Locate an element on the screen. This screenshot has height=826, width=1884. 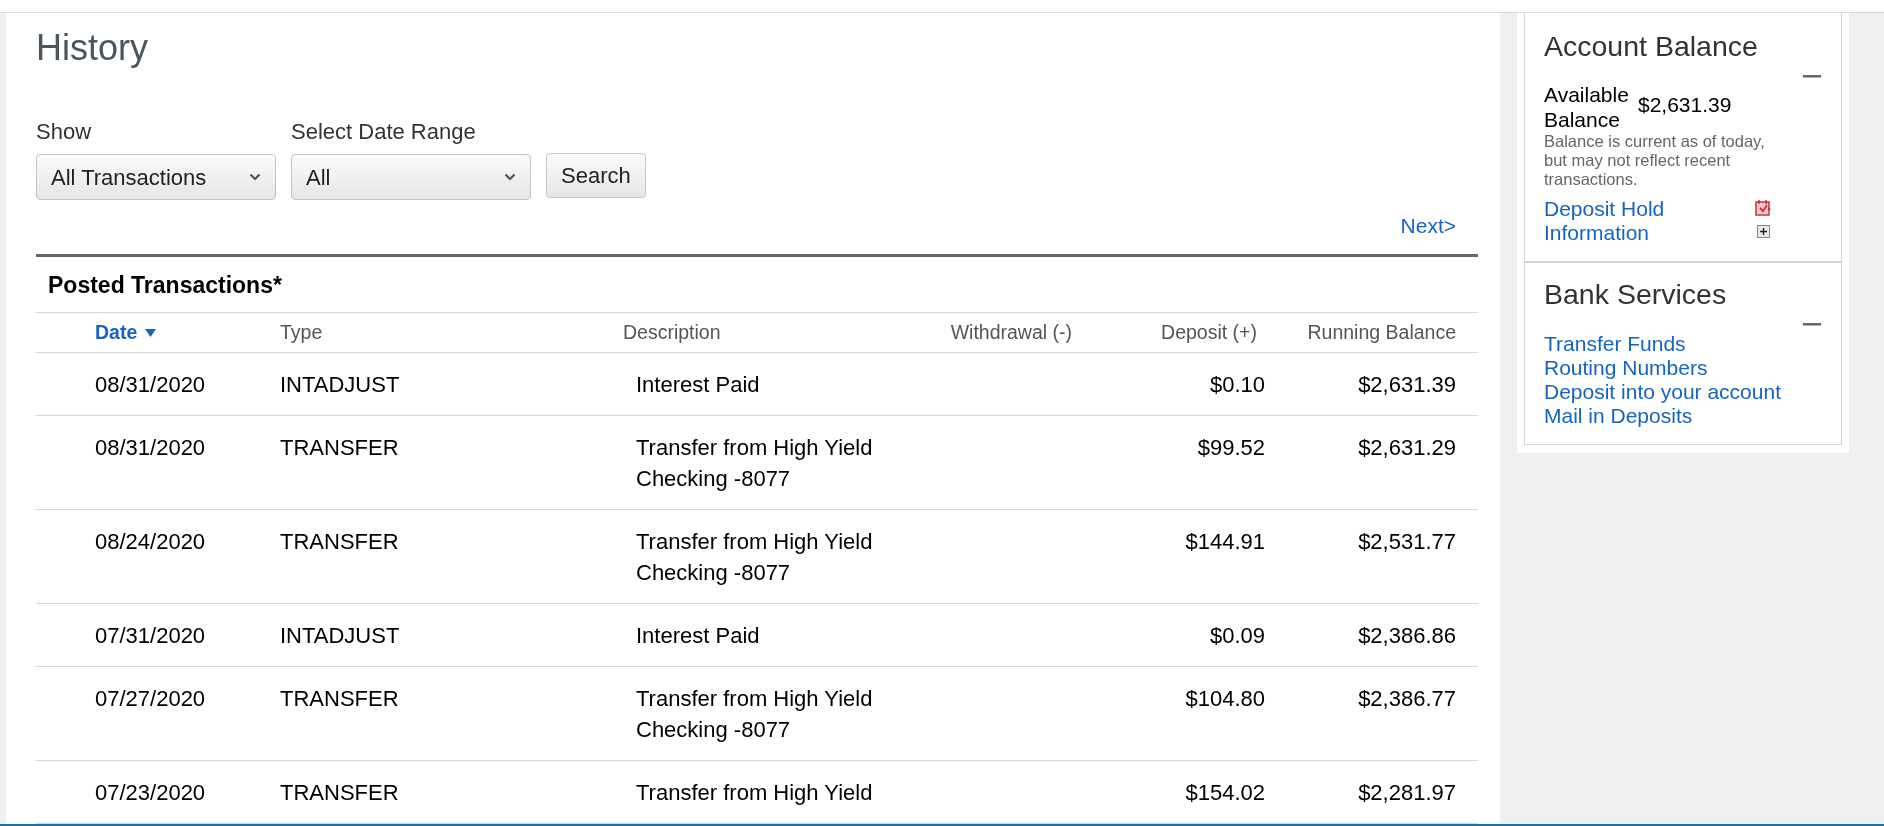
column-header: Date is located at coordinates (126, 333).